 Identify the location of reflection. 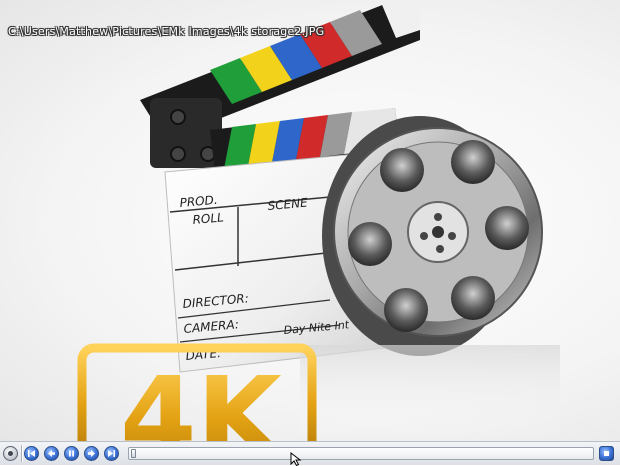
(430, 393).